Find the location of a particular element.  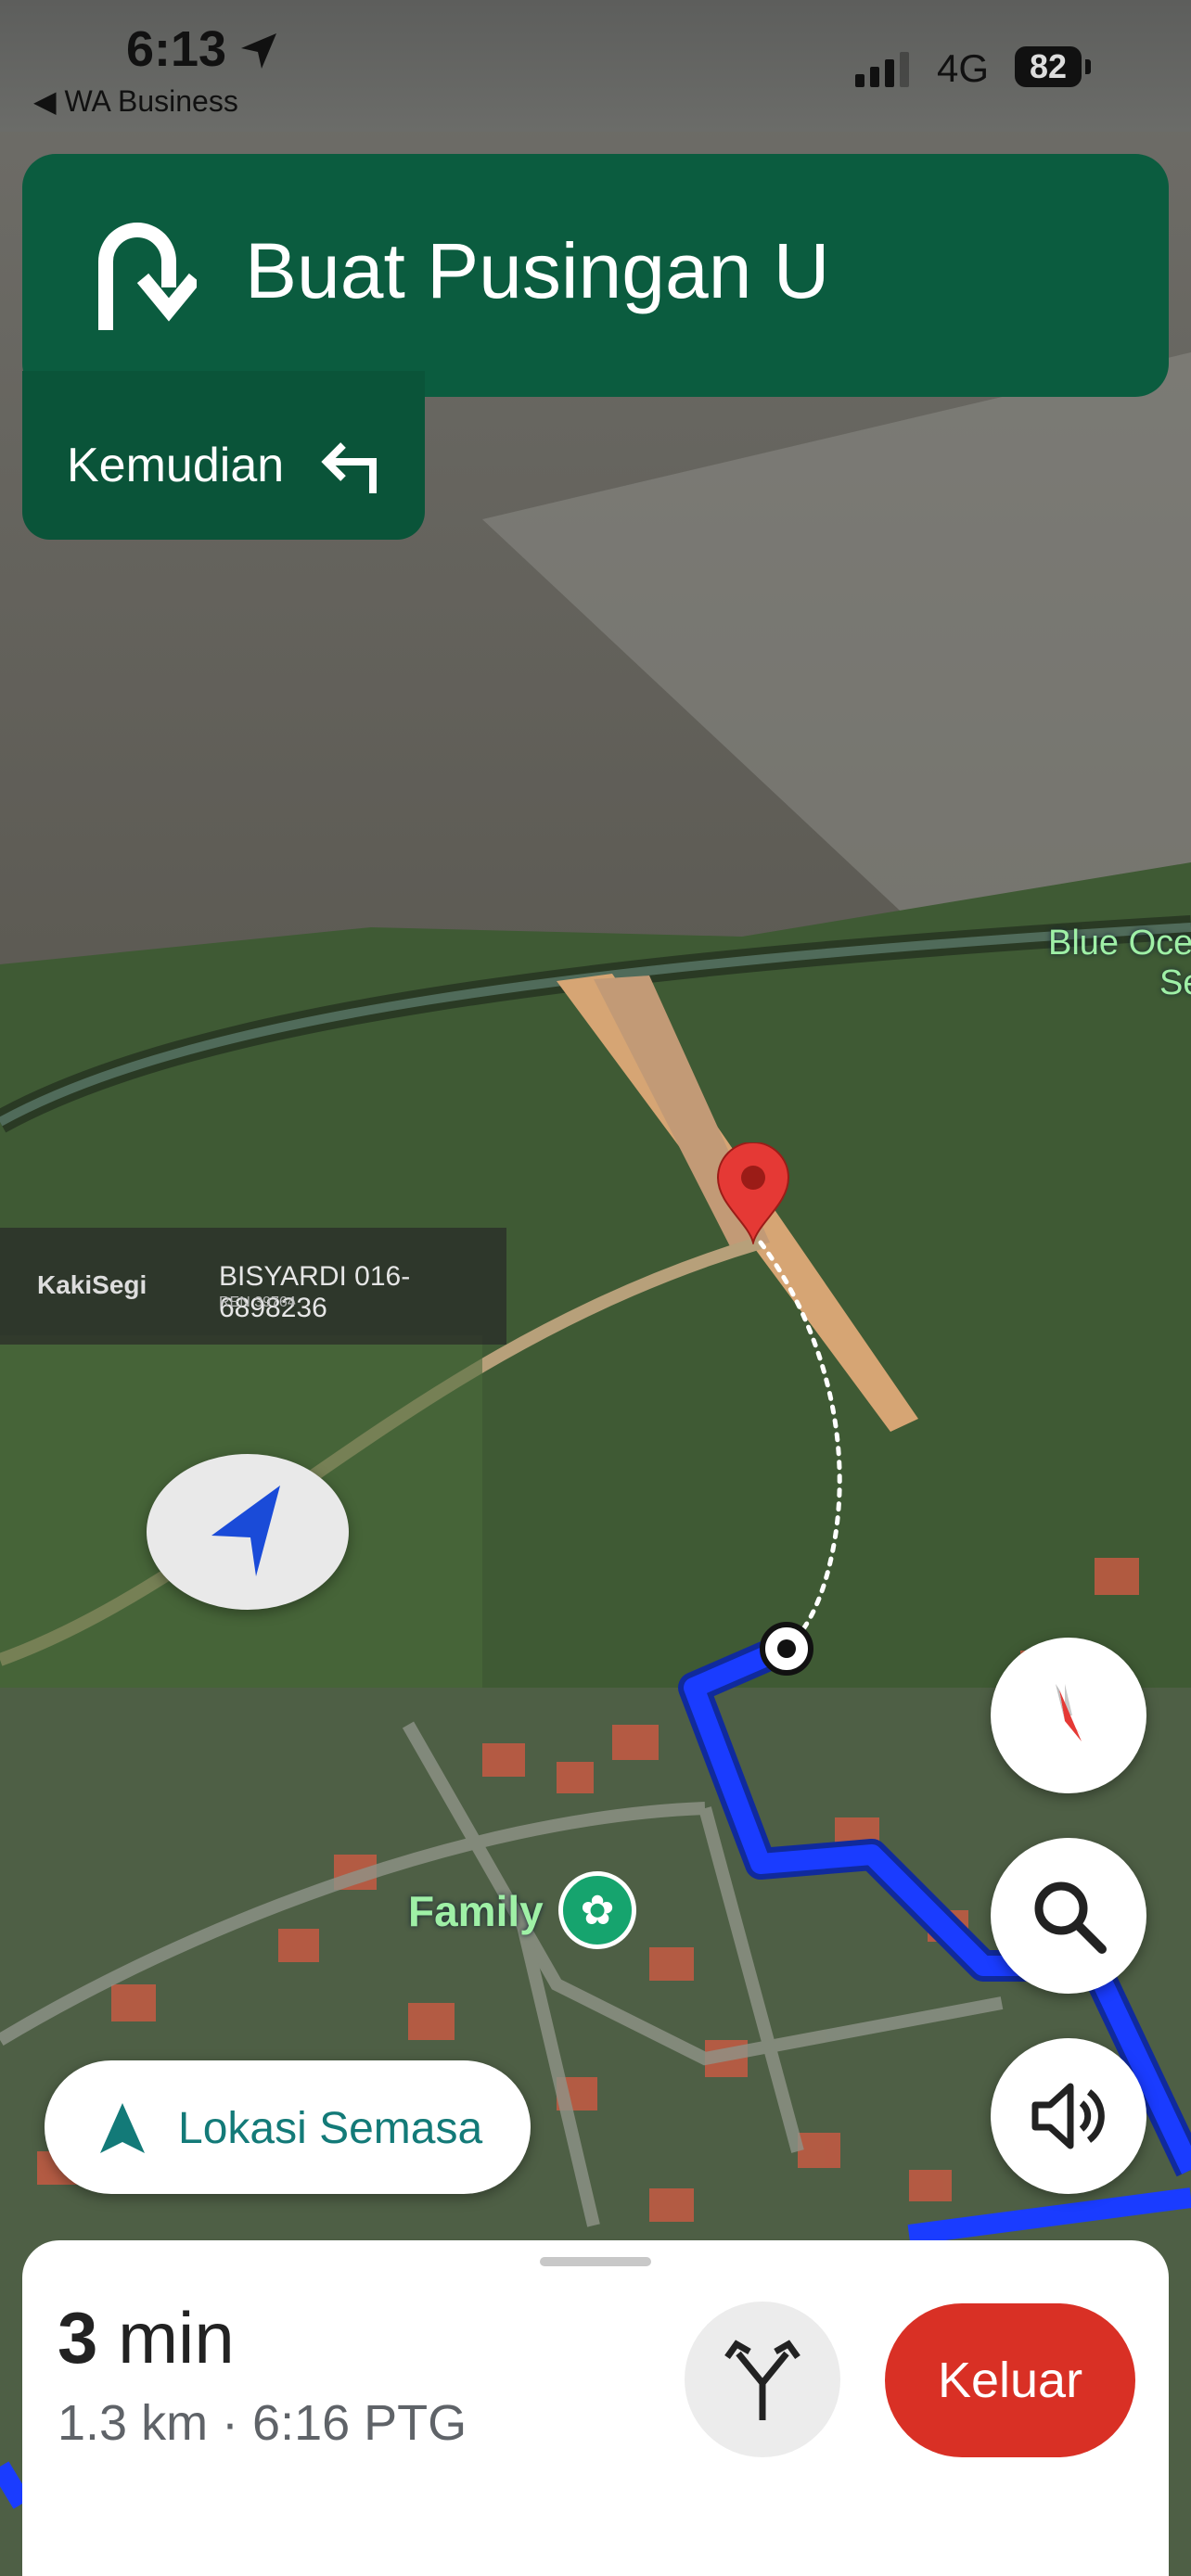

search-icon is located at coordinates (1070, 1917).